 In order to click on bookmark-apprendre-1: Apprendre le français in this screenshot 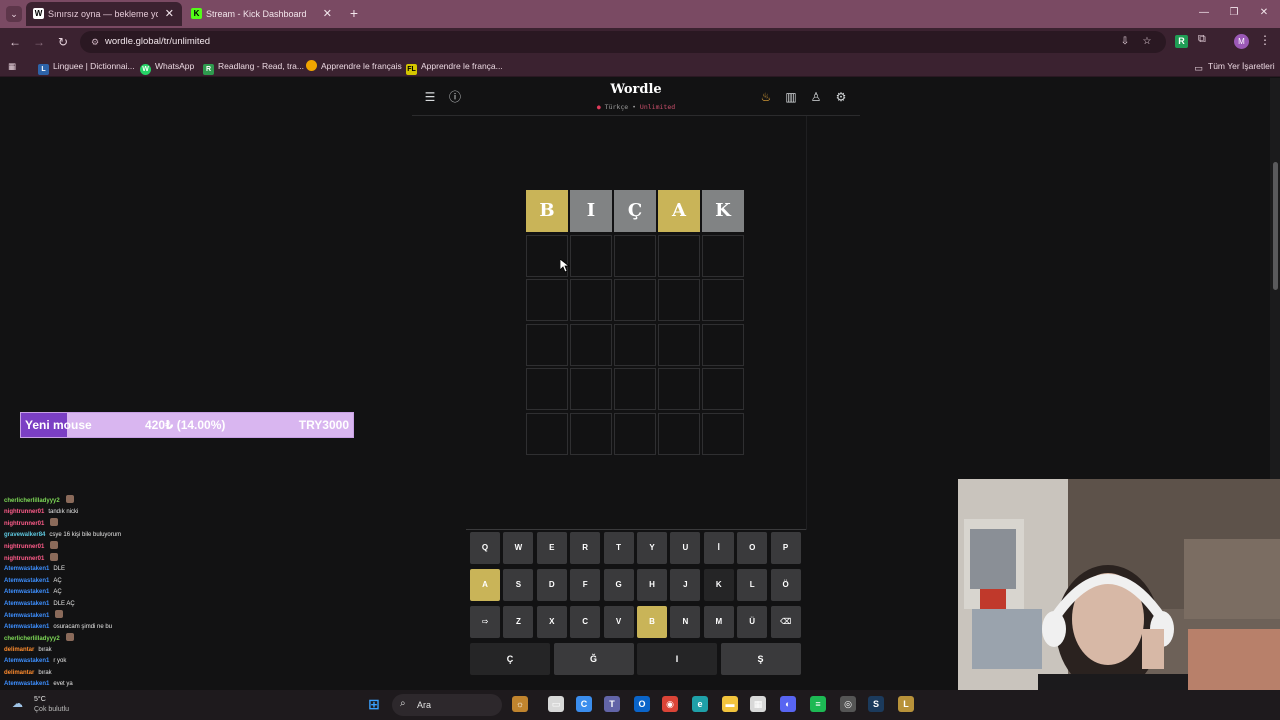, I will do `click(354, 66)`.